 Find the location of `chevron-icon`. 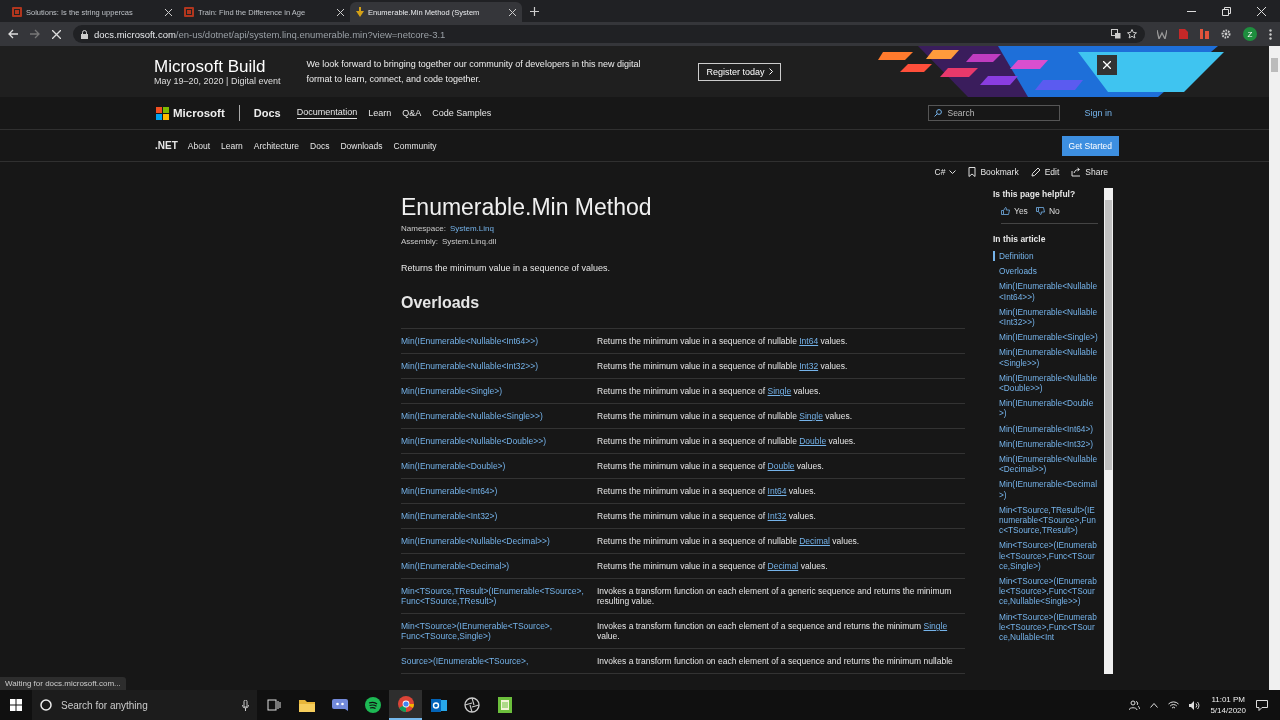

chevron-icon is located at coordinates (771, 71).